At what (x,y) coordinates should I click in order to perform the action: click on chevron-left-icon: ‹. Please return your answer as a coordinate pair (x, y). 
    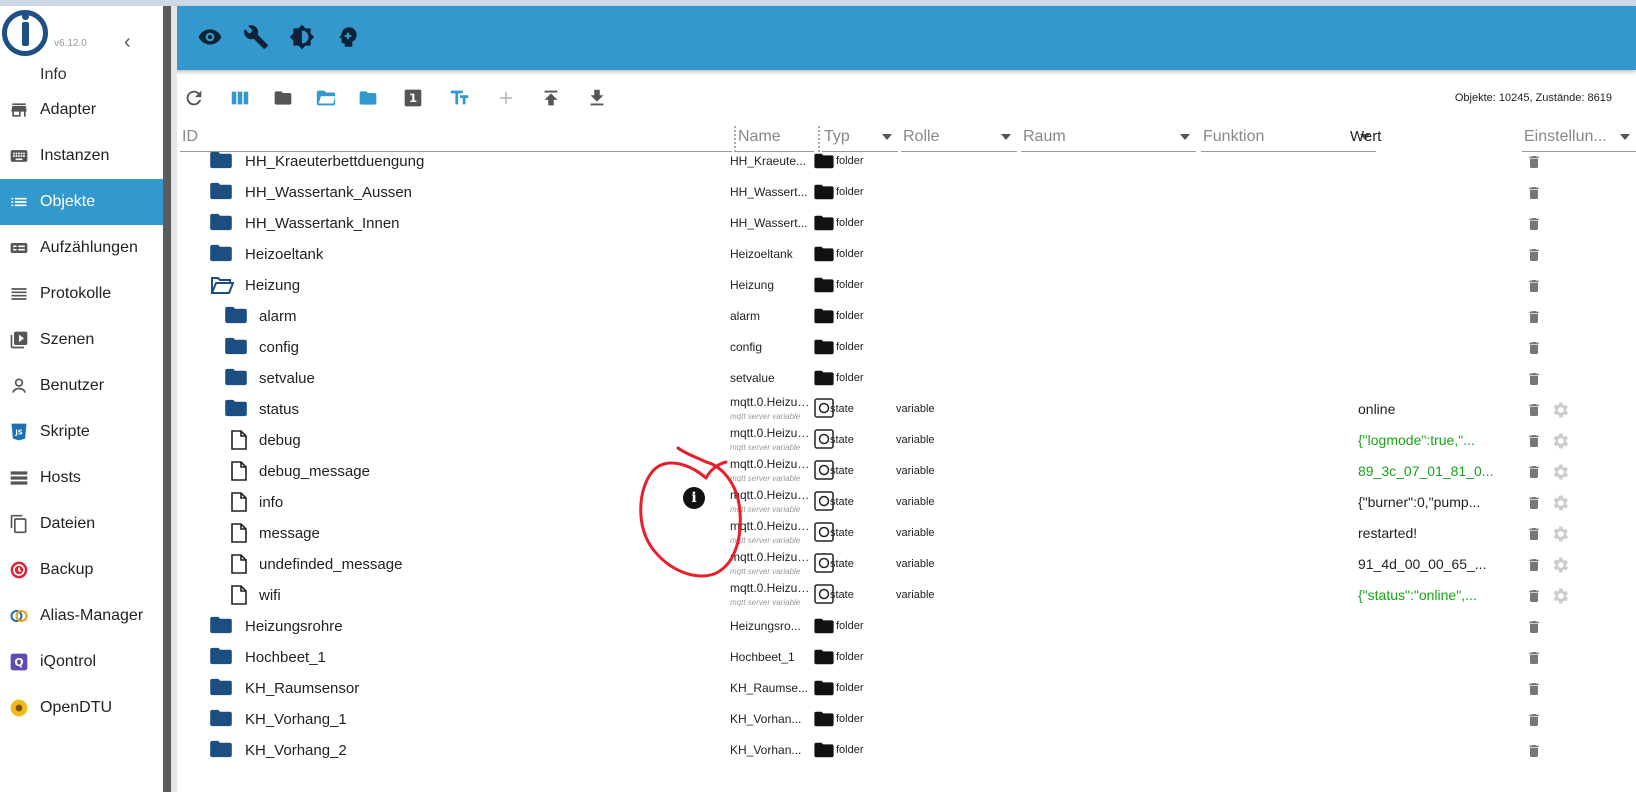
    Looking at the image, I should click on (127, 42).